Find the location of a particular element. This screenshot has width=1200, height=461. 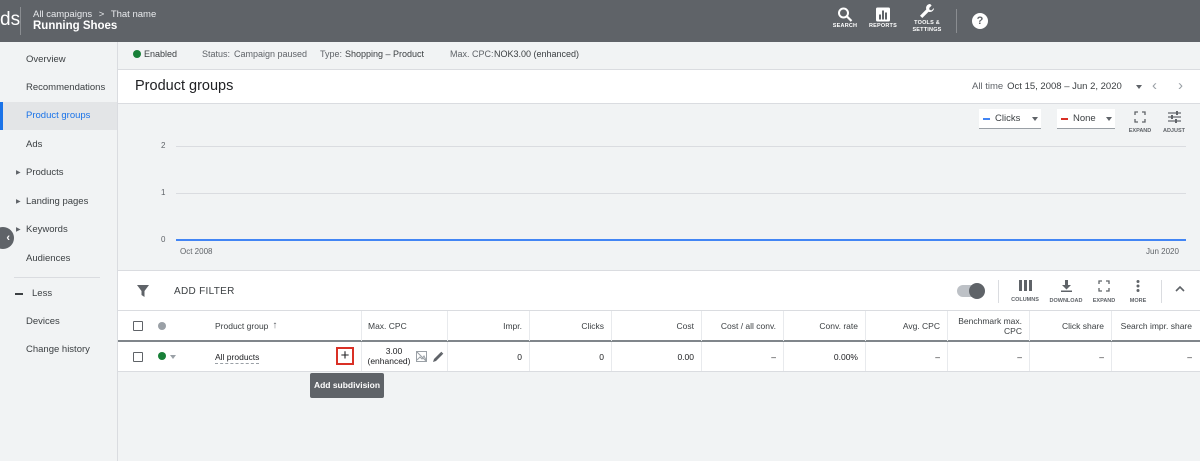

enabled-label: Enabled is located at coordinates (160, 54).